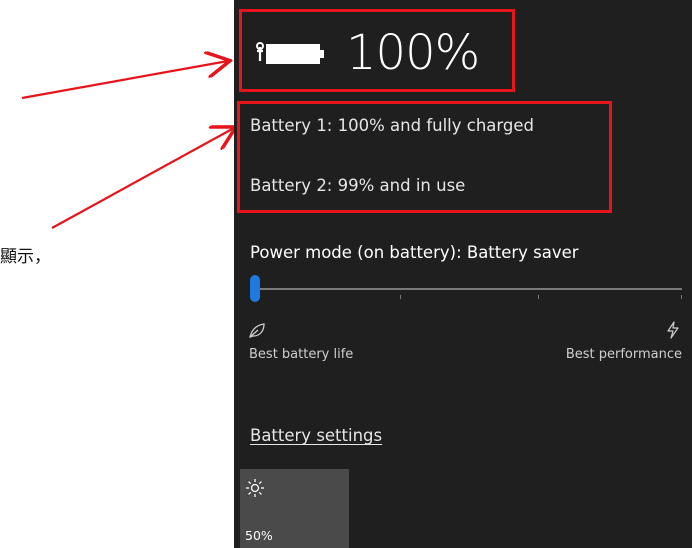 The width and height of the screenshot is (692, 548). What do you see at coordinates (255, 488) in the screenshot?
I see `sun-icon` at bounding box center [255, 488].